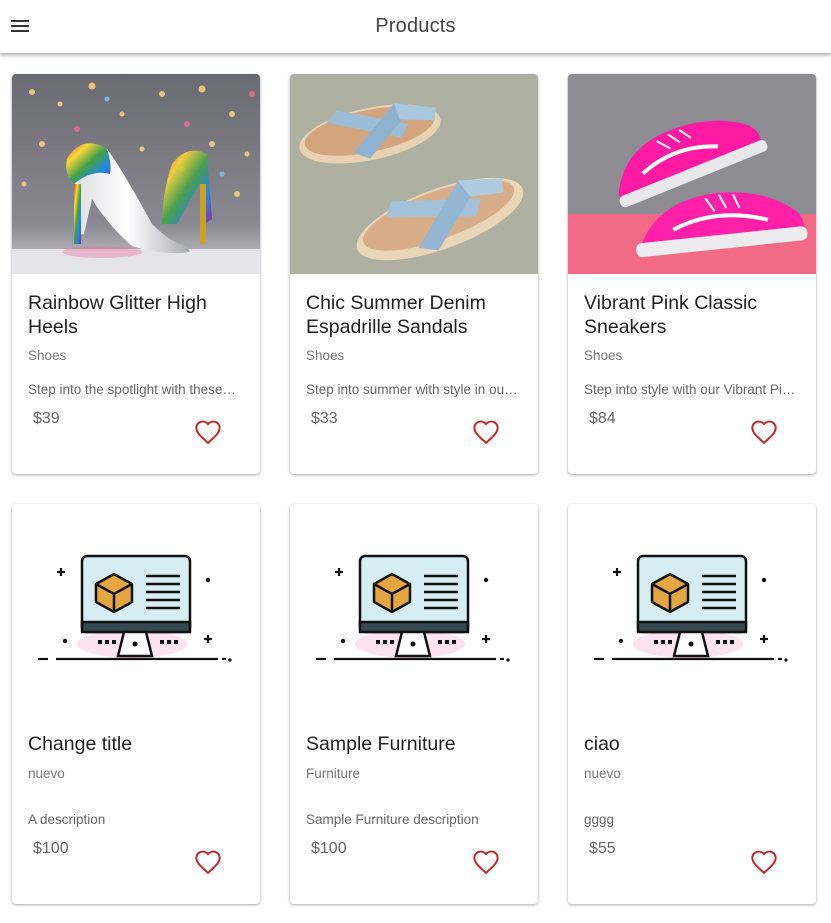  I want to click on rainbow-heels-photo, so click(136, 174).